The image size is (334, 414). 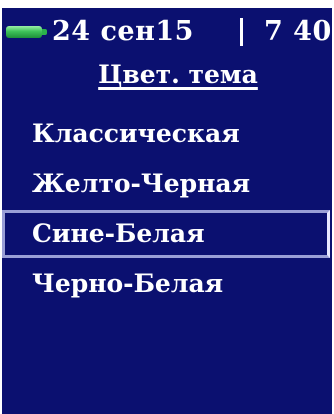 What do you see at coordinates (241, 32) in the screenshot?
I see `status-divider` at bounding box center [241, 32].